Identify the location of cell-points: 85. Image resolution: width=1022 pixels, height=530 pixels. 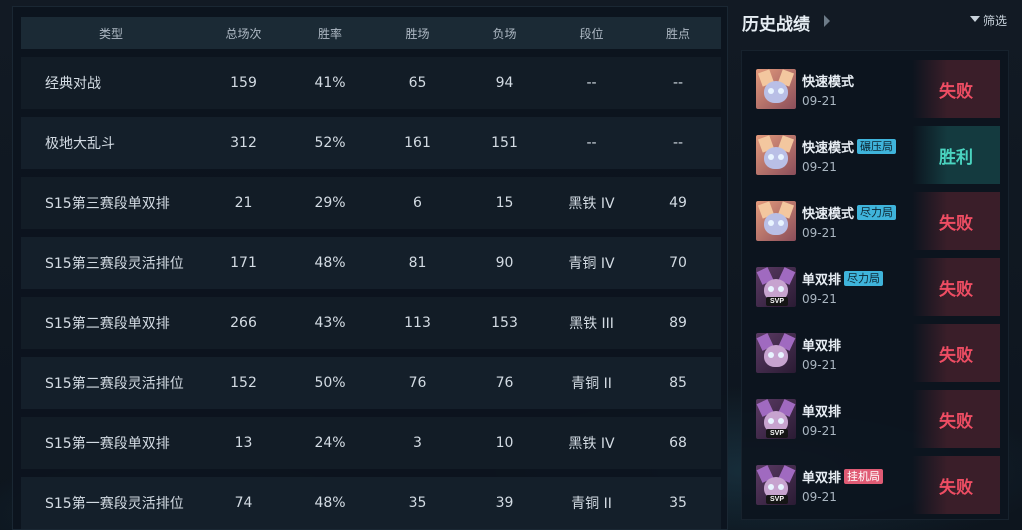
(678, 383).